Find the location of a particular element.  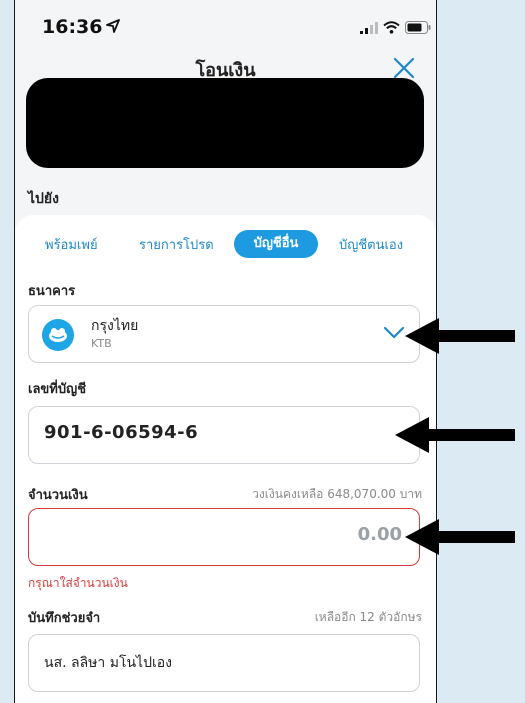

battery-icon is located at coordinates (418, 28).